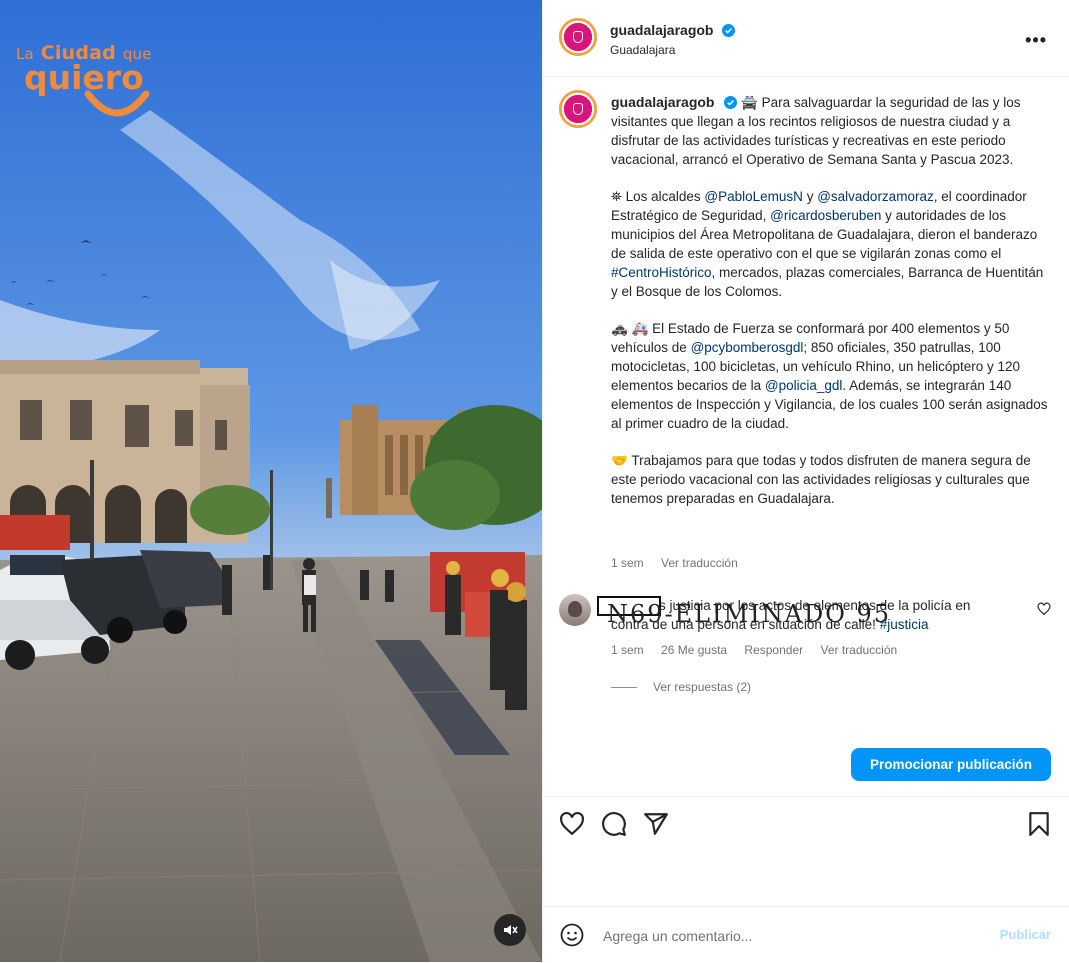  I want to click on vehicles-emoji: 🚓 🚑, so click(630, 328).